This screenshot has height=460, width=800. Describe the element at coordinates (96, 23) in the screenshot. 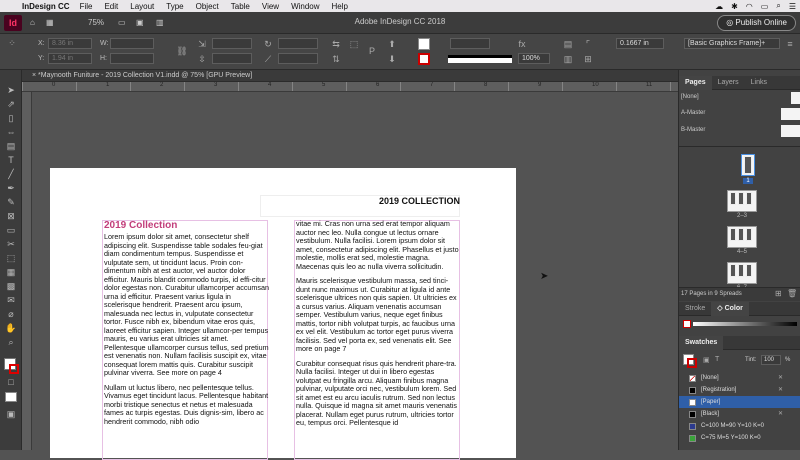

I see `zoom-level-select: 75%` at that location.